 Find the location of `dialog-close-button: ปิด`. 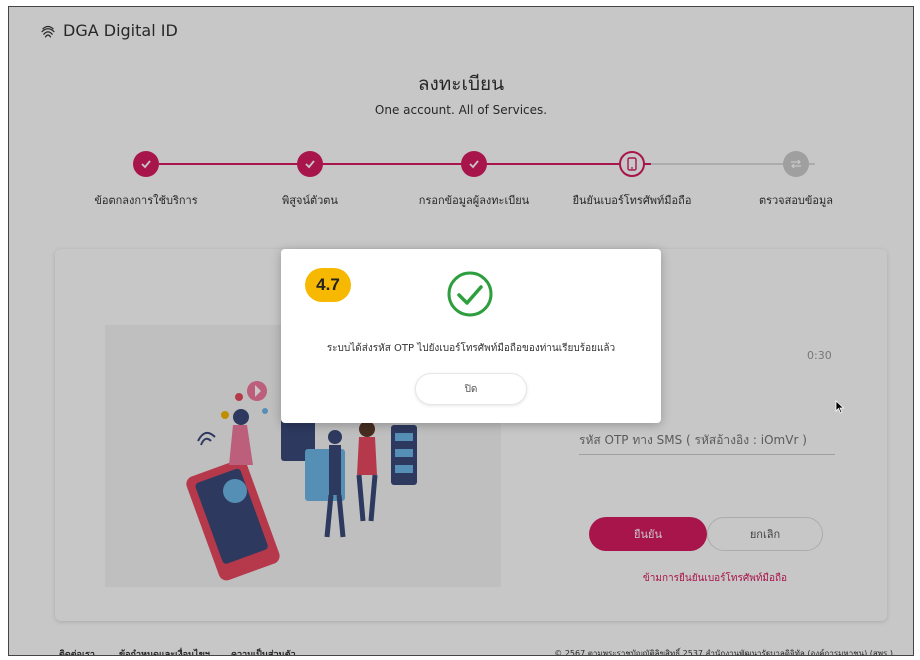

dialog-close-button: ปิด is located at coordinates (471, 389).